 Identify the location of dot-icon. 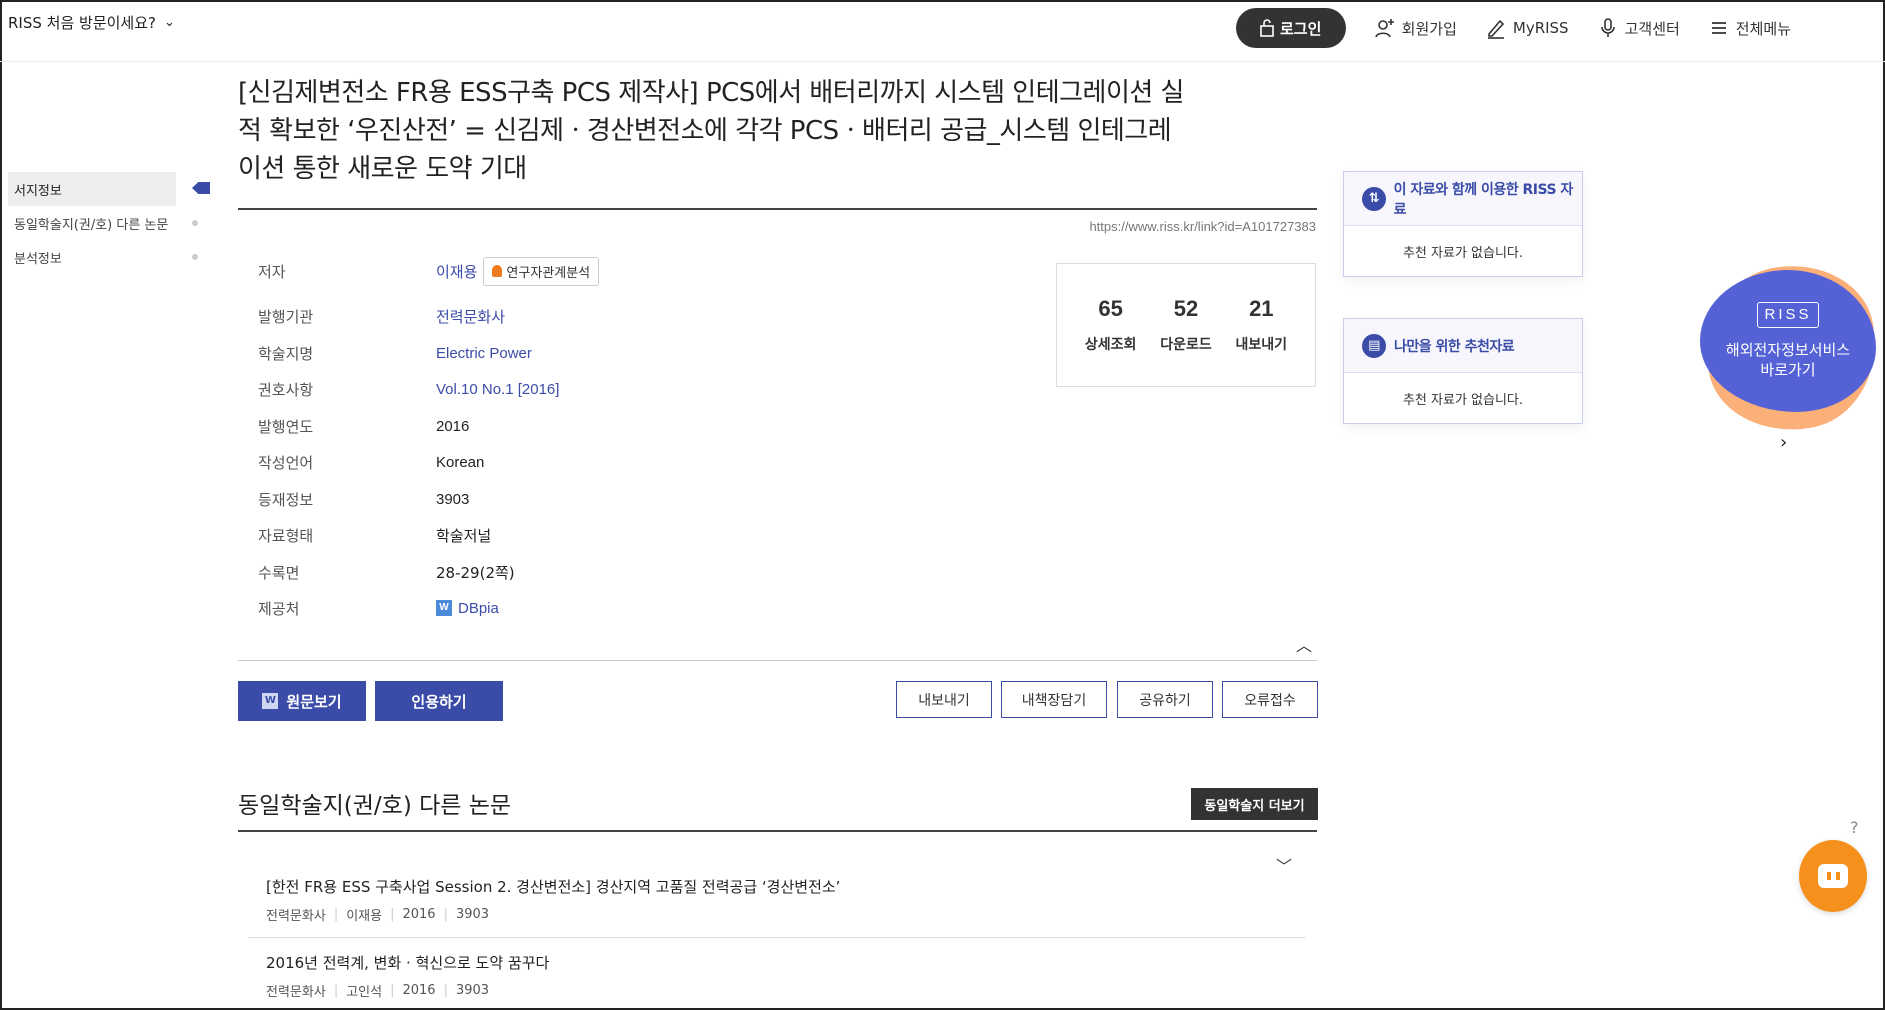
(195, 257).